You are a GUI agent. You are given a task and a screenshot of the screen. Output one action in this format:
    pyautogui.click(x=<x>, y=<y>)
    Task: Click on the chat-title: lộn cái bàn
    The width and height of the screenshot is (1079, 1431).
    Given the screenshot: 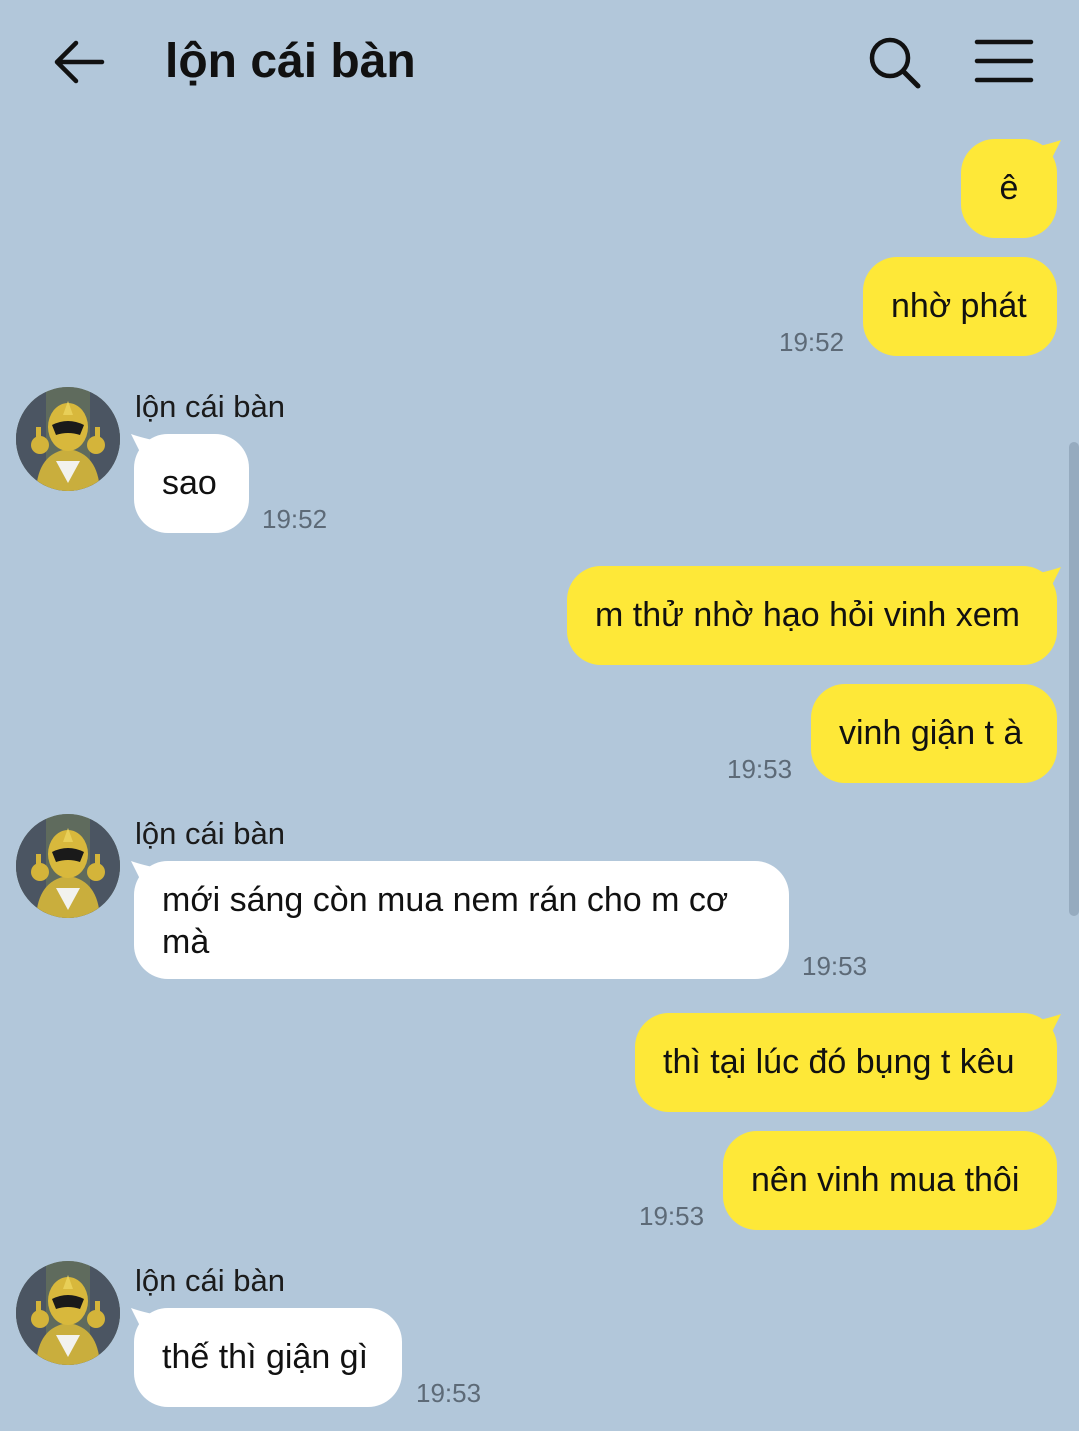 What is the action you would take?
    pyautogui.click(x=290, y=61)
    